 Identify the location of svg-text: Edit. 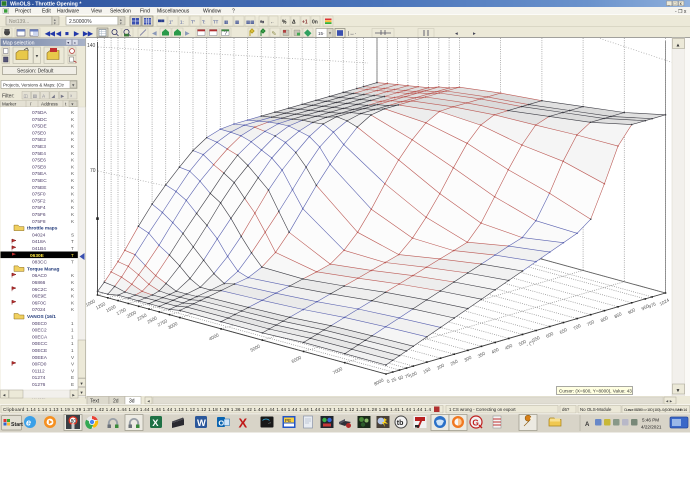
(46, 12).